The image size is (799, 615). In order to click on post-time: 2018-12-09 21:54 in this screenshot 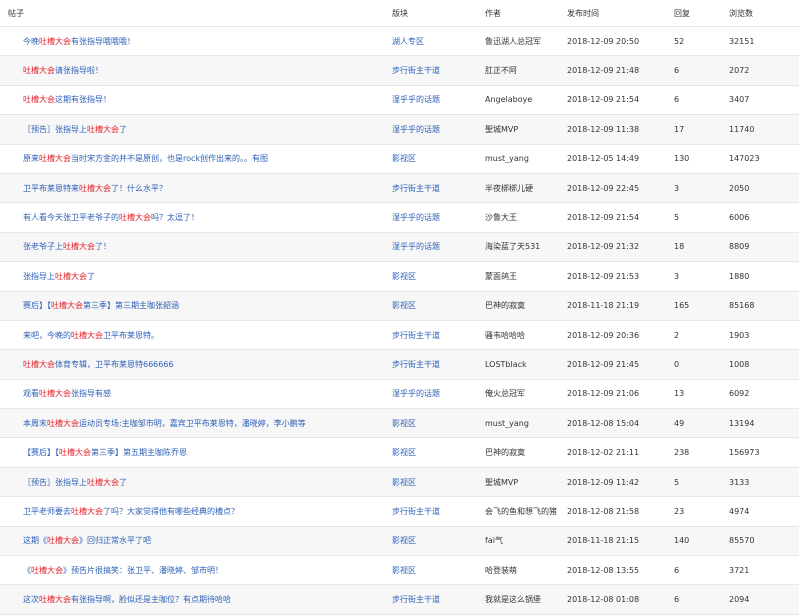, I will do `click(603, 100)`.